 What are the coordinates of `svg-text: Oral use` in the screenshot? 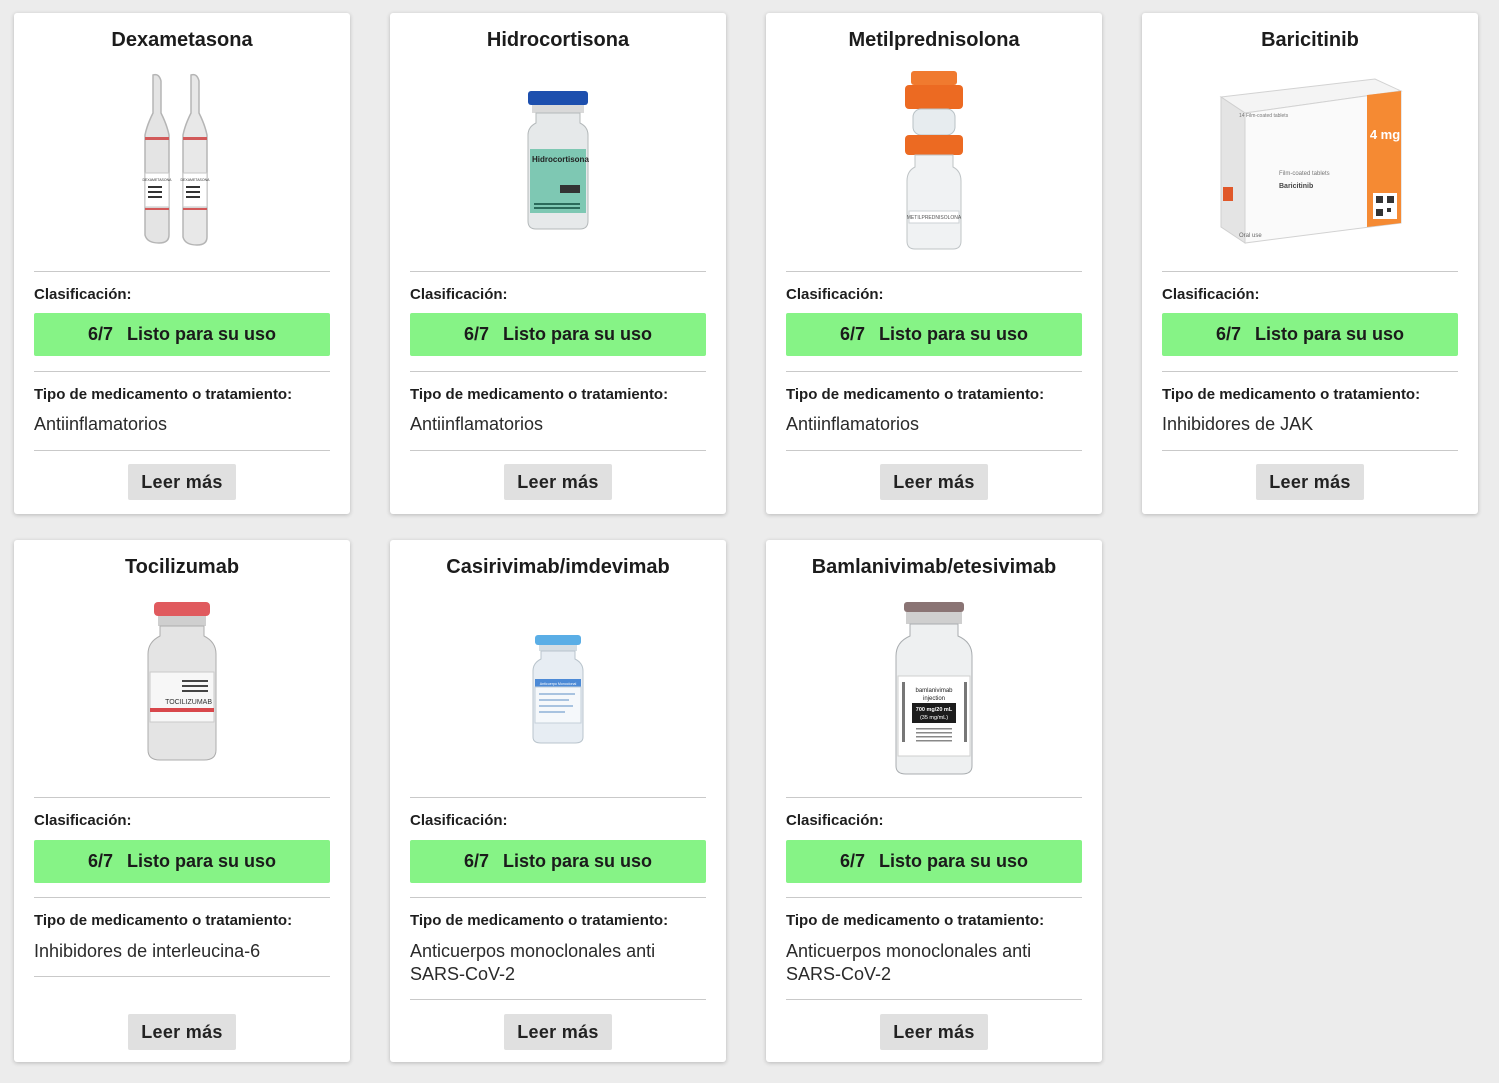 It's located at (1250, 236).